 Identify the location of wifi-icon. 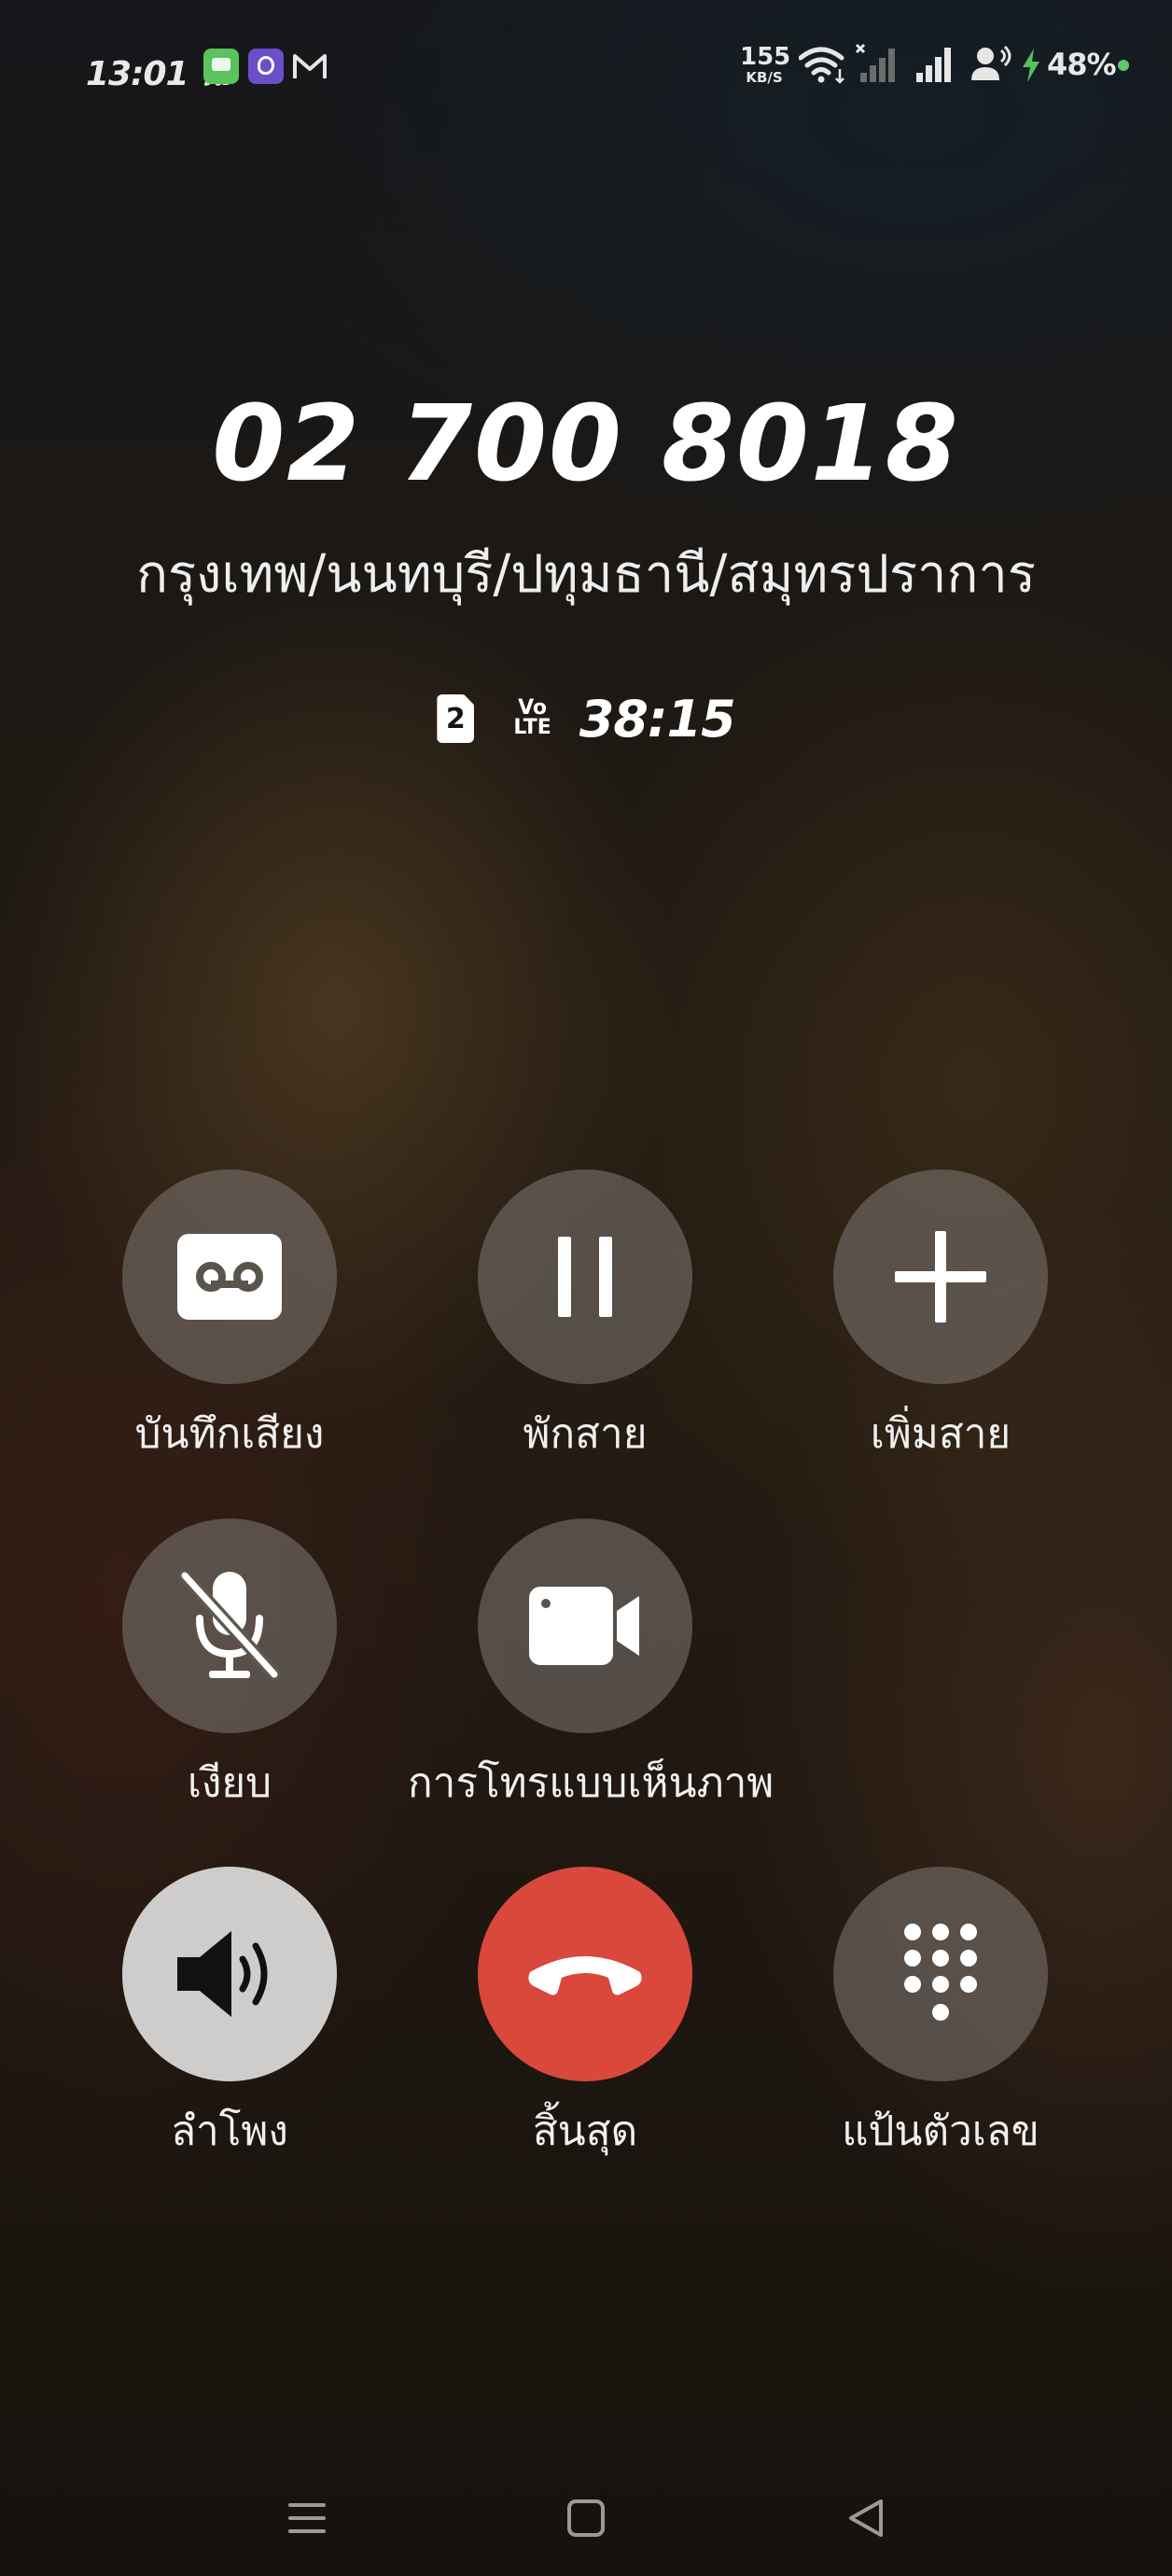
(821, 65).